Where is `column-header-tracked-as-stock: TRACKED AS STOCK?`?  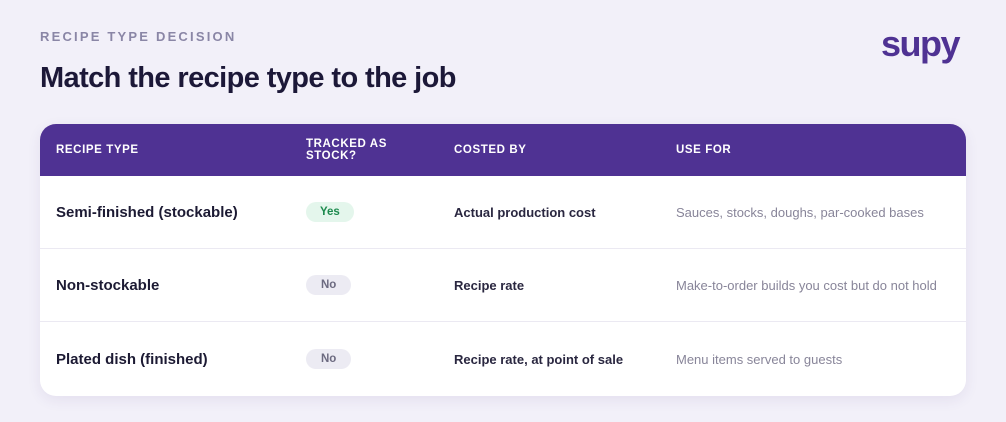 column-header-tracked-as-stock: TRACKED AS STOCK? is located at coordinates (346, 149).